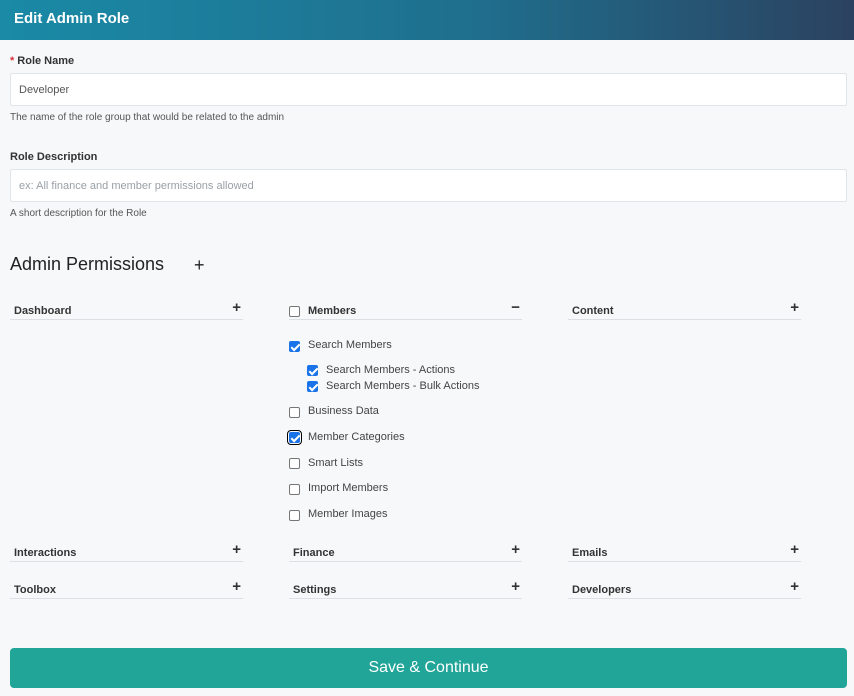 Image resolution: width=854 pixels, height=696 pixels. Describe the element at coordinates (515, 307) in the screenshot. I see `collapse-icon: −` at that location.